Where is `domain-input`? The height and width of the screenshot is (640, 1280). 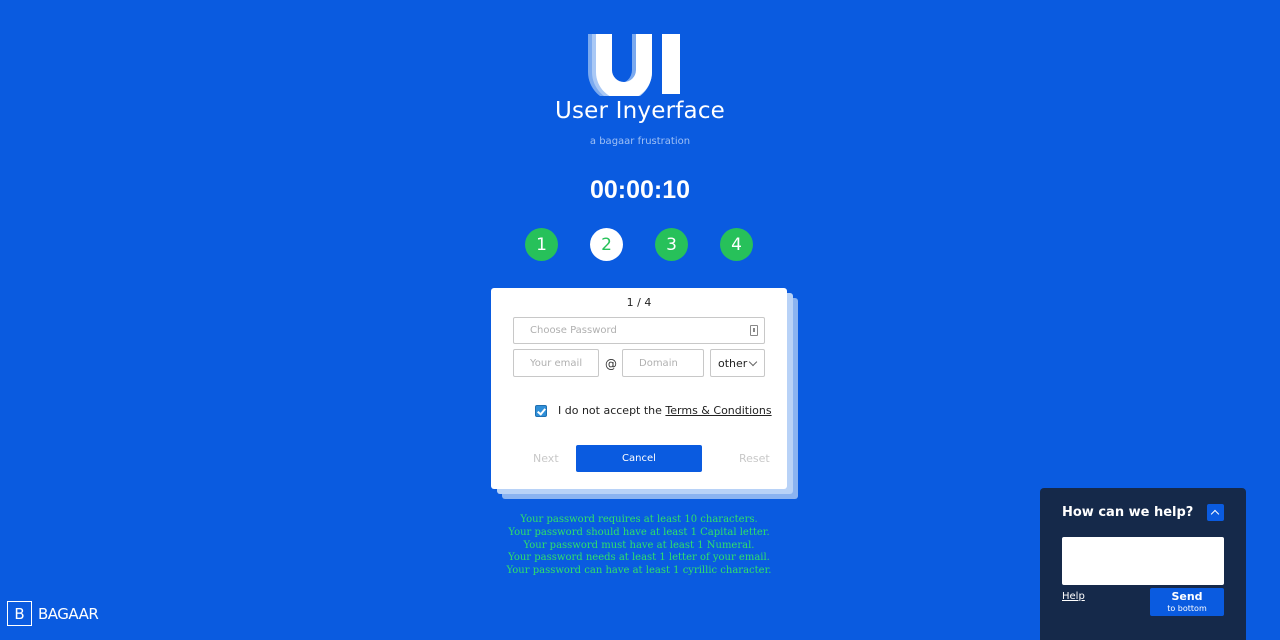 domain-input is located at coordinates (663, 363).